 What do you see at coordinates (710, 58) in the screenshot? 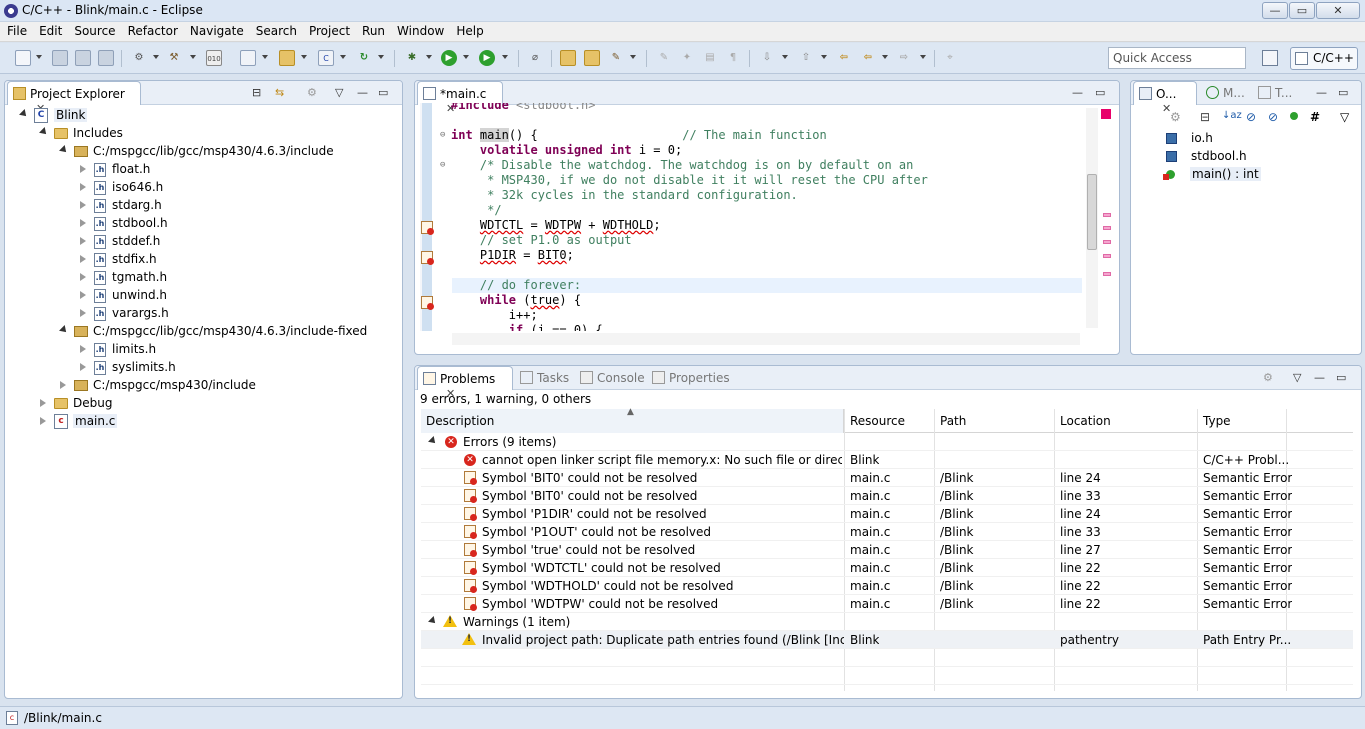
I see `block-icon: ▤` at bounding box center [710, 58].